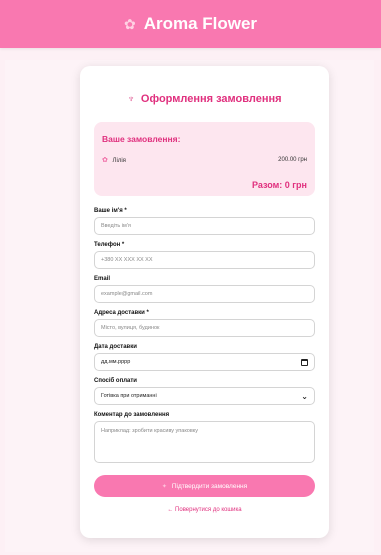  I want to click on app-title: Aroma Flower, so click(200, 23).